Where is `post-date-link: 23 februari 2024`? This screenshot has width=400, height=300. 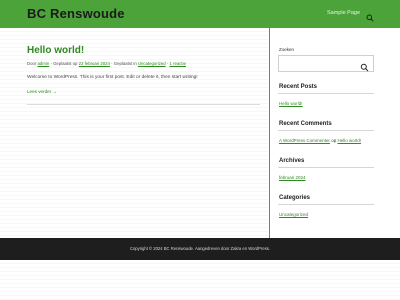 post-date-link: 23 februari 2024 is located at coordinates (94, 63).